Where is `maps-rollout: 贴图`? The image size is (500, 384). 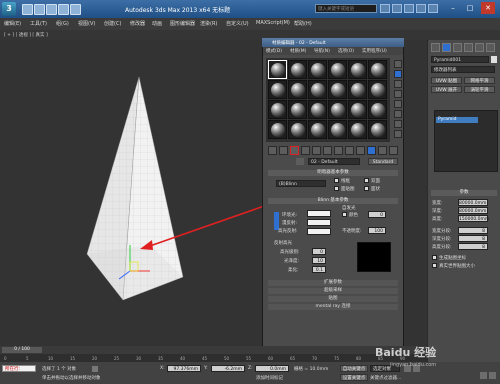 maps-rollout: 贴图 is located at coordinates (333, 299).